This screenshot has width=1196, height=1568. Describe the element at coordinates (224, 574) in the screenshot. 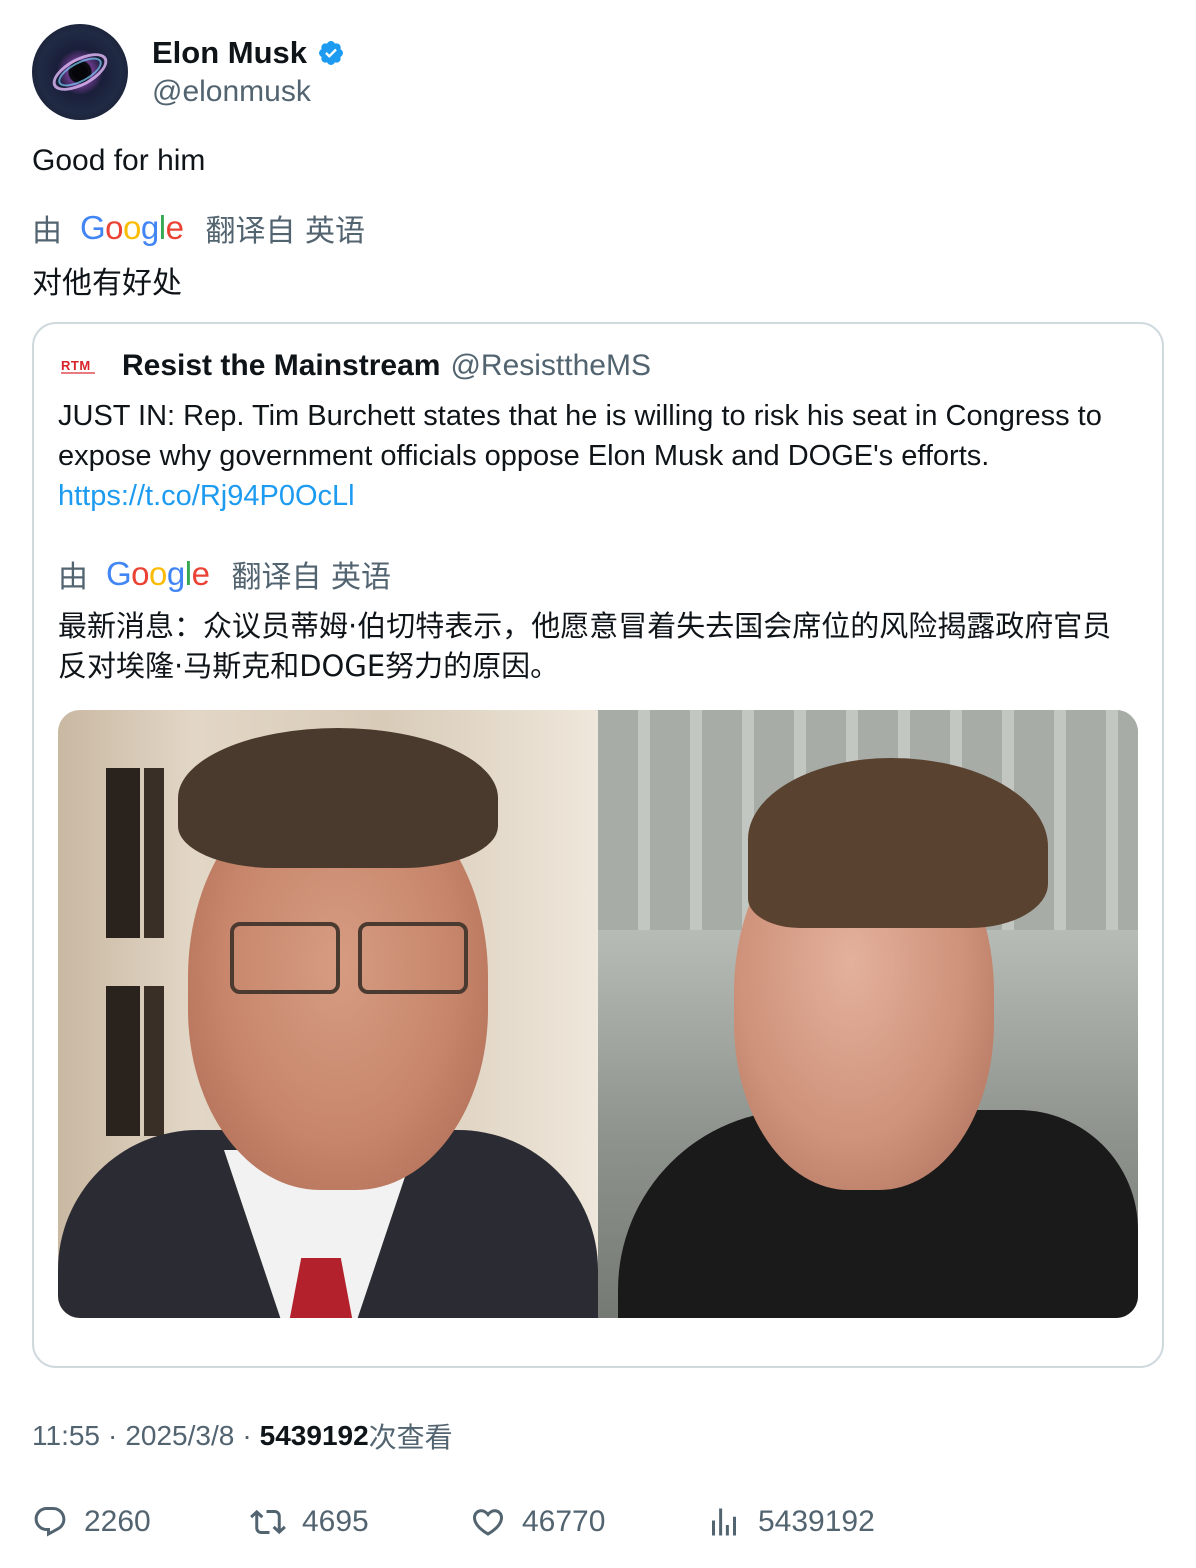

I see `quoted-translation-attribution: 由 Google 翻译自 英语` at that location.